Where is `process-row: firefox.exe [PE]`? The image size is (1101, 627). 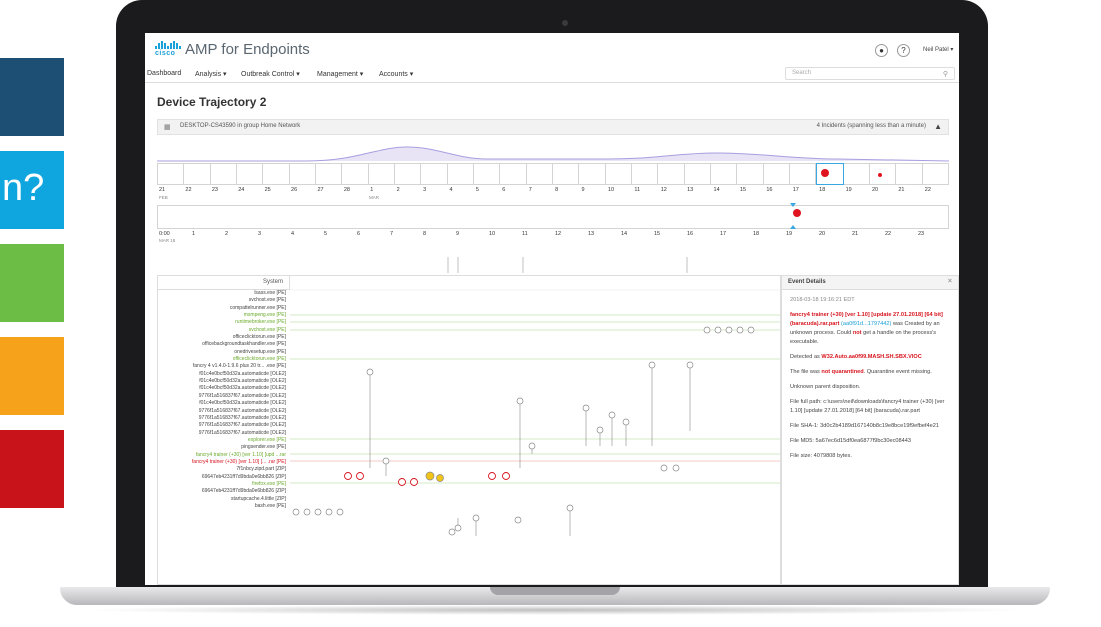
process-row: firefox.exe [PE] is located at coordinates (224, 484).